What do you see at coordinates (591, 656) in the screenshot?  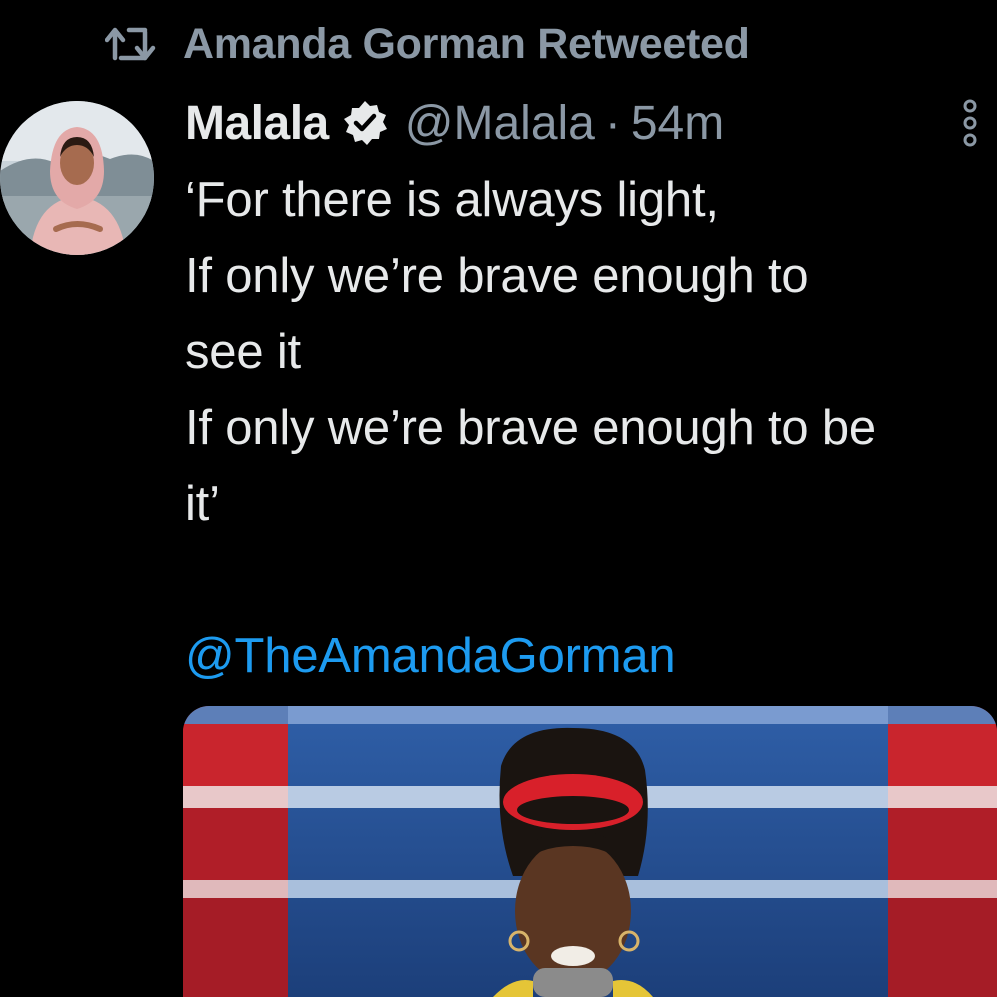 I see `mention-link: @TheAmandaGorman` at bounding box center [591, 656].